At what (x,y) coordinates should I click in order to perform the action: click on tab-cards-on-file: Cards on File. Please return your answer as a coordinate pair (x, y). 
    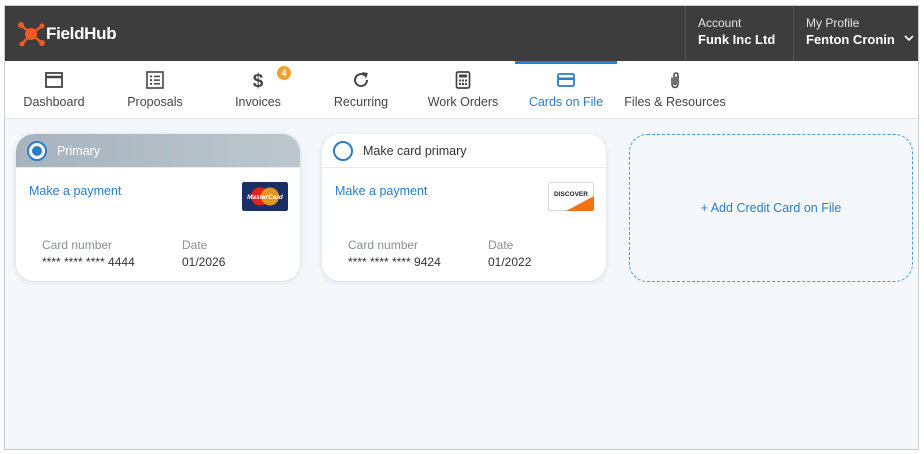
    Looking at the image, I should click on (566, 90).